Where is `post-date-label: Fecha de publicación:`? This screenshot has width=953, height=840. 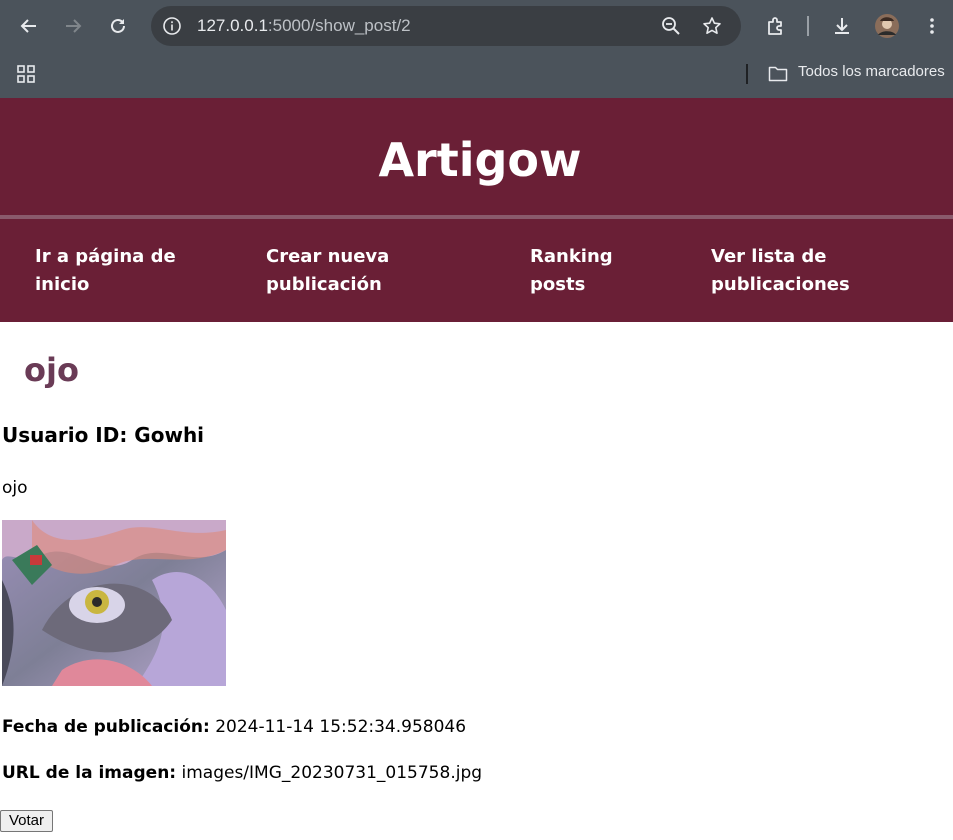
post-date-label: Fecha de publicación: is located at coordinates (106, 727).